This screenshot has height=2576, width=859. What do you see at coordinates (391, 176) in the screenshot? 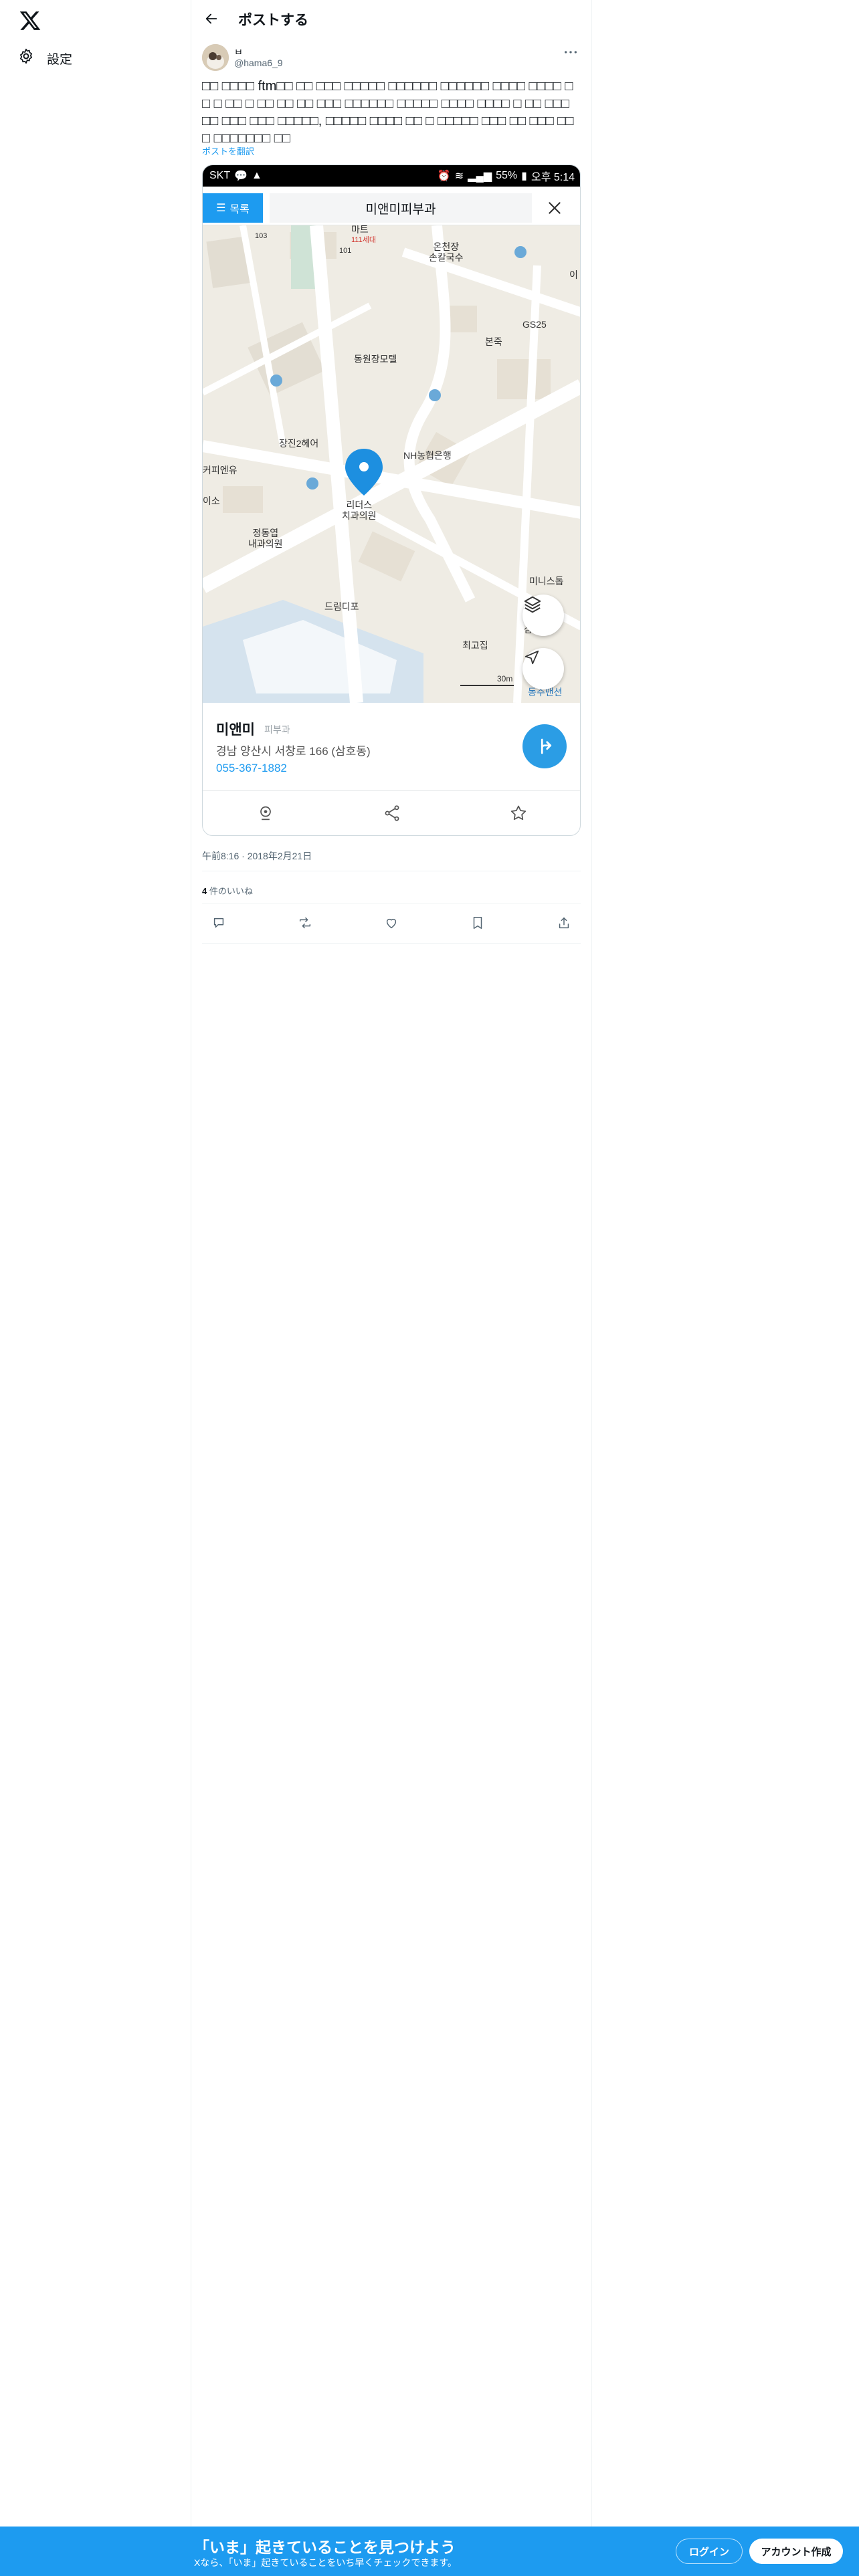
I see `phone-status-bar: SKT 💬 ▲ ⏰ ≋ ▂▄▆ 55% ▮ 오후 5:14` at bounding box center [391, 176].